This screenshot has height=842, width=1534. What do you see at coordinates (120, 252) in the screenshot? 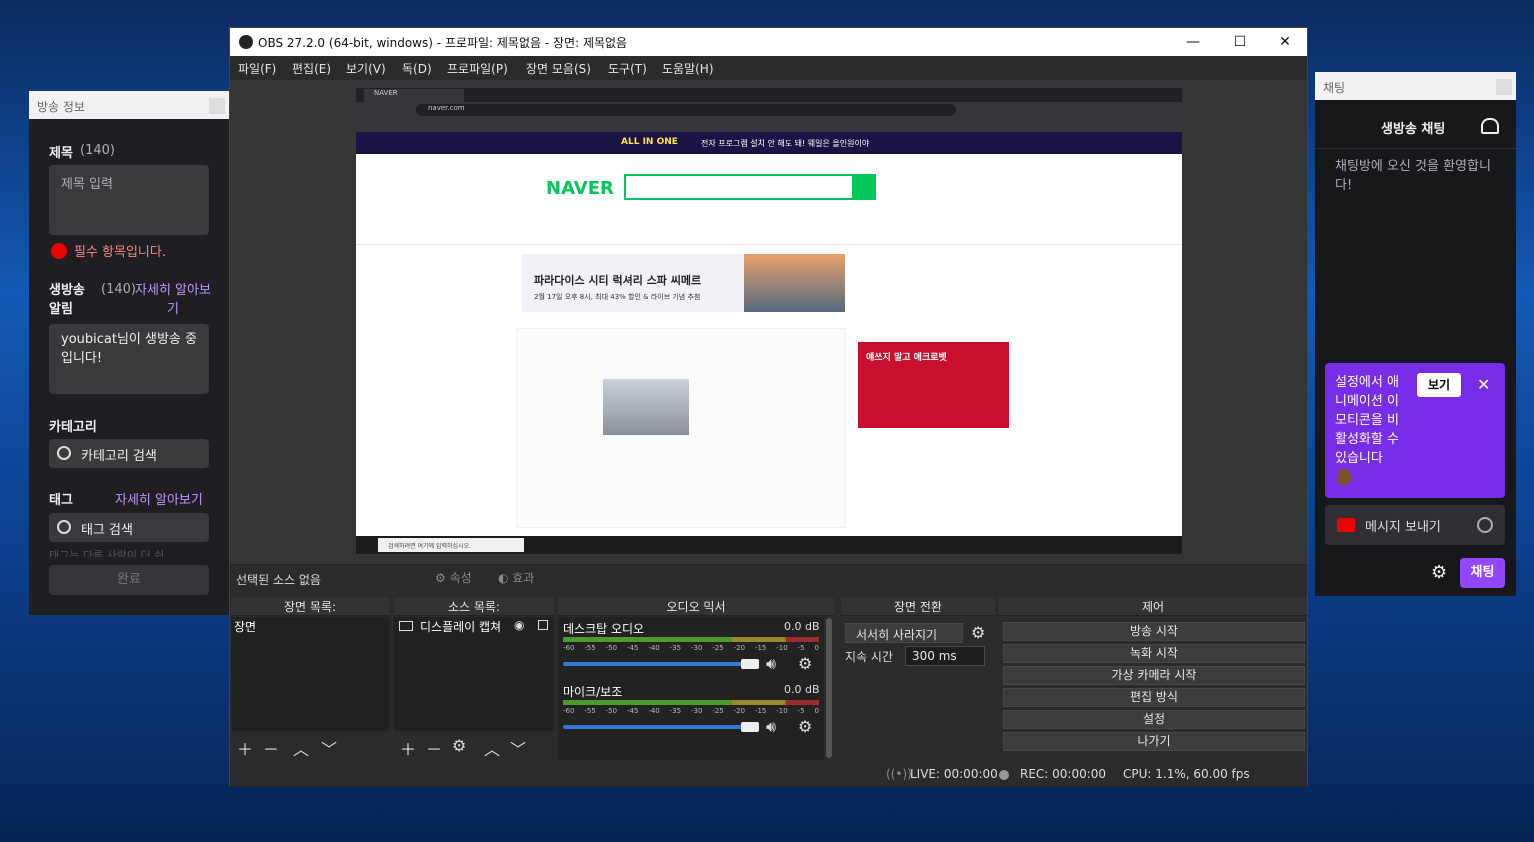
I see `required-error: 필수 항목입니다.` at bounding box center [120, 252].